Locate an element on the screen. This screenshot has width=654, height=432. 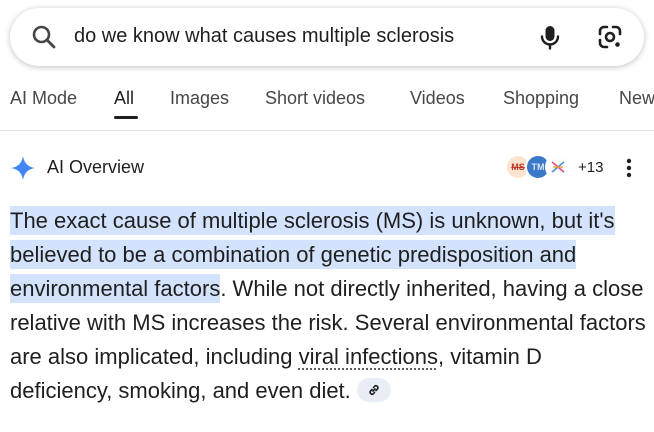
google-lens-icon is located at coordinates (610, 39).